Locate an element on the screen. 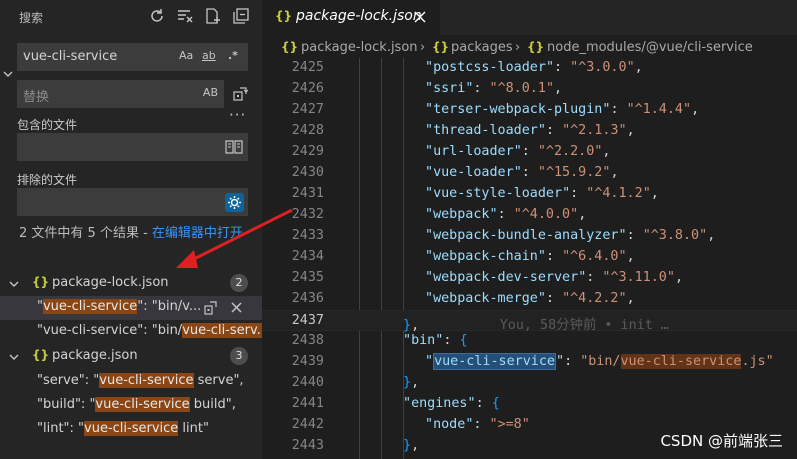 The width and height of the screenshot is (797, 459). match-before: "serve": " is located at coordinates (68, 380).